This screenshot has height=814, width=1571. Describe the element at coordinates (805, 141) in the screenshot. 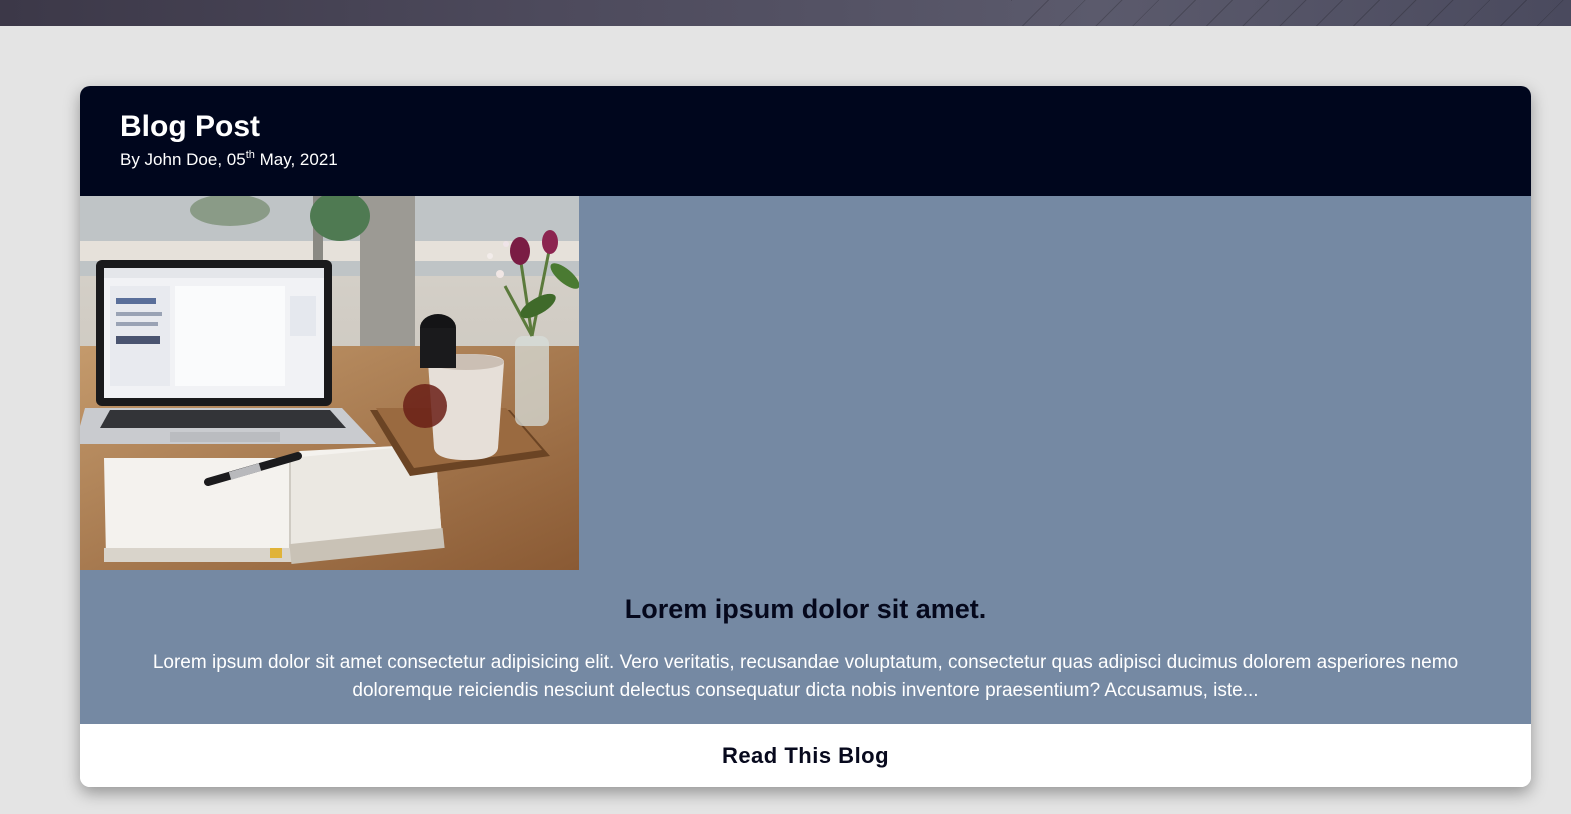

I see `blog-card-header: Blog Post By John Doe, 05th May, 2021` at that location.